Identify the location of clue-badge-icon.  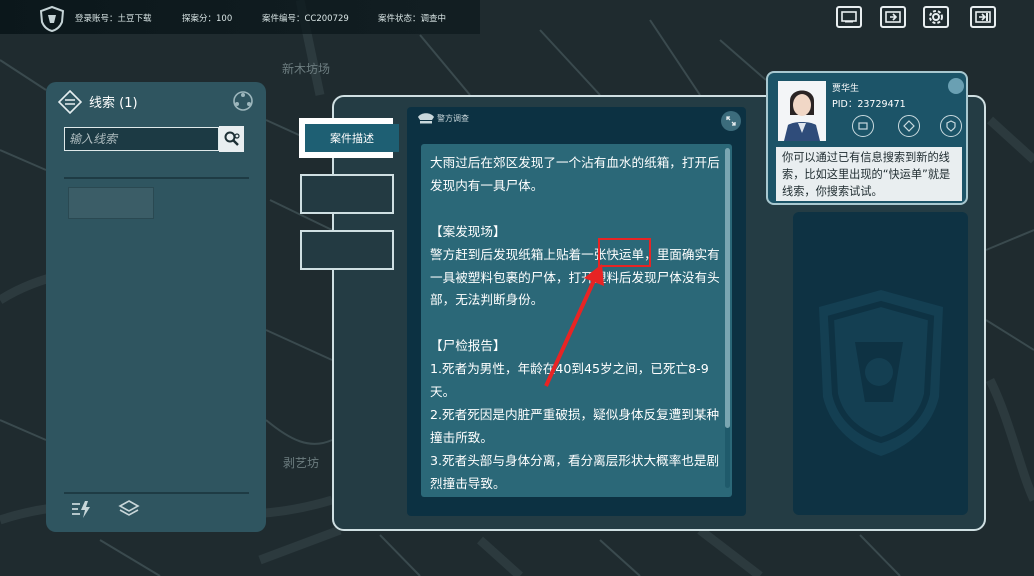
(70, 102).